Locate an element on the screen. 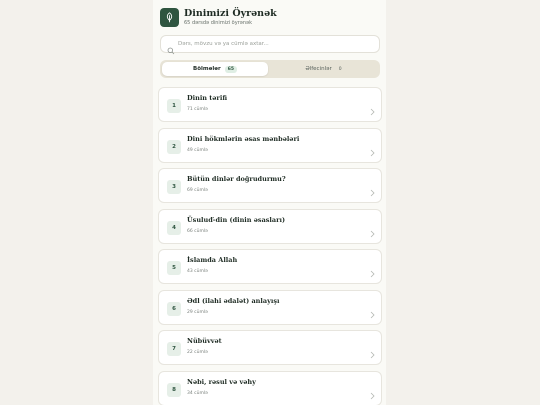 The height and width of the screenshot is (405, 540). lesson-card: 1 Dinin tərifi 71 cümlə is located at coordinates (270, 104).